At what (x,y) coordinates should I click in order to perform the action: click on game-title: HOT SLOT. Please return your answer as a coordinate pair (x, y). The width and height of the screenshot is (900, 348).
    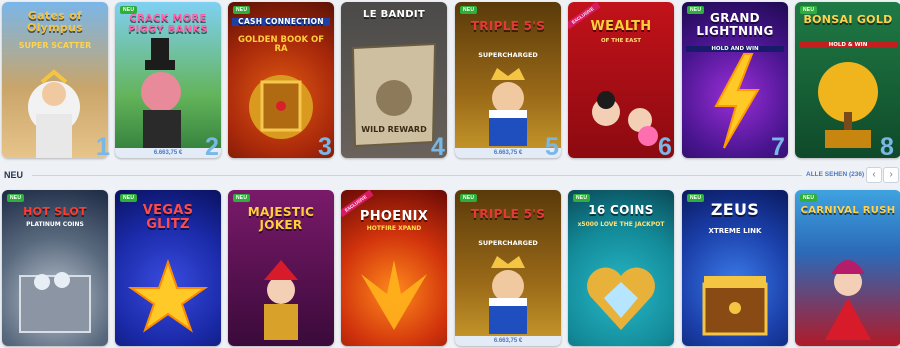
    Looking at the image, I should click on (55, 211).